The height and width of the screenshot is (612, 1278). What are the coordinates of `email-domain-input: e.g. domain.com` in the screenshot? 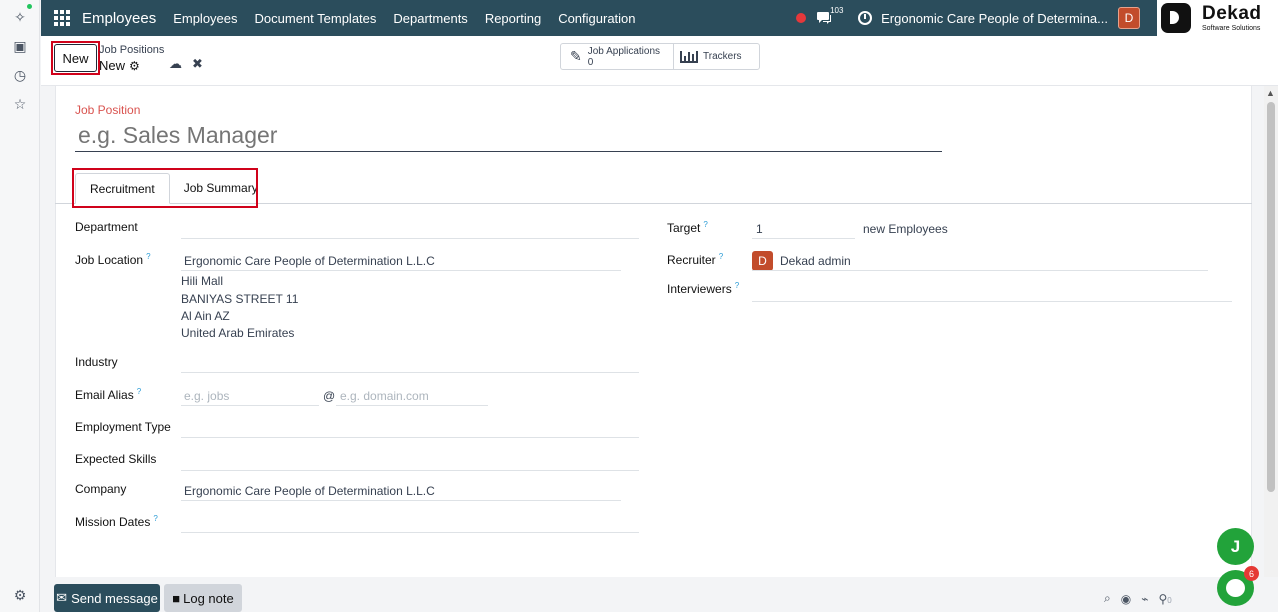 It's located at (384, 396).